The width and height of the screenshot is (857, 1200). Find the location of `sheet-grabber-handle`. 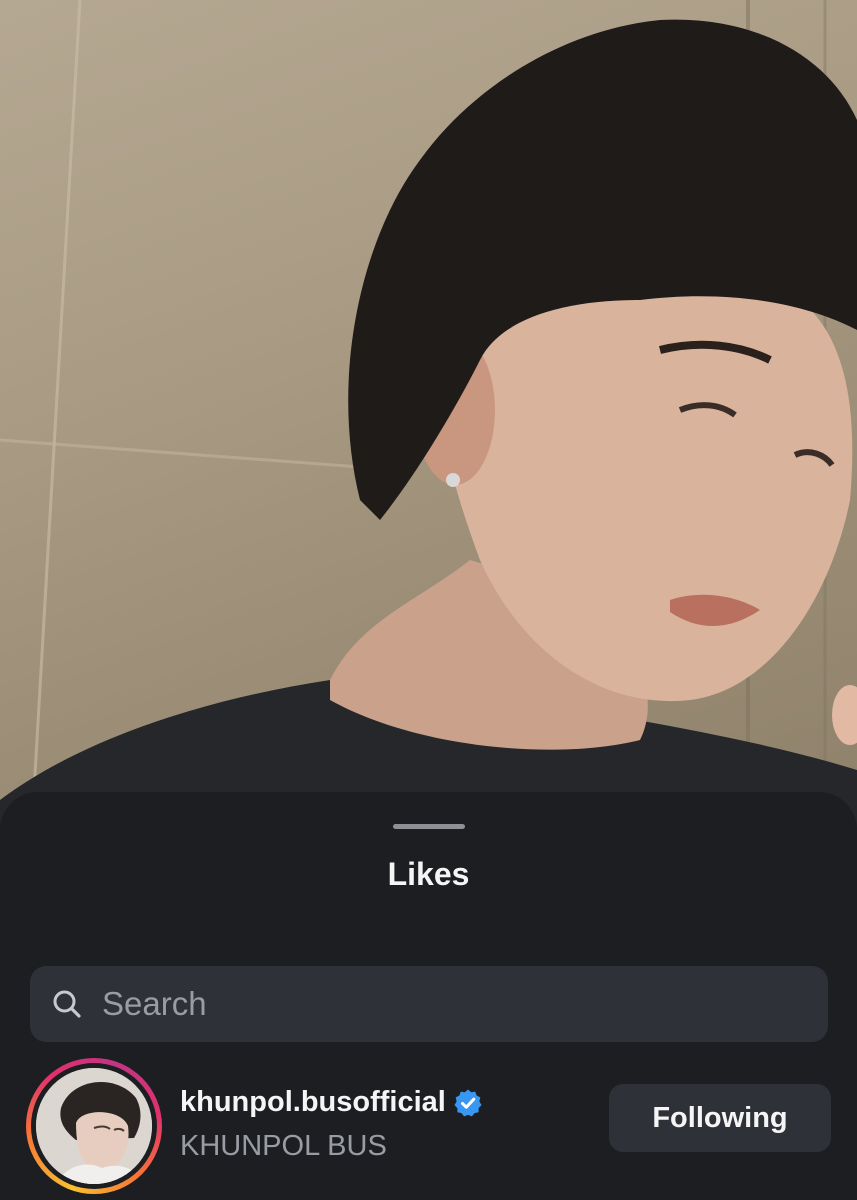

sheet-grabber-handle is located at coordinates (429, 826).